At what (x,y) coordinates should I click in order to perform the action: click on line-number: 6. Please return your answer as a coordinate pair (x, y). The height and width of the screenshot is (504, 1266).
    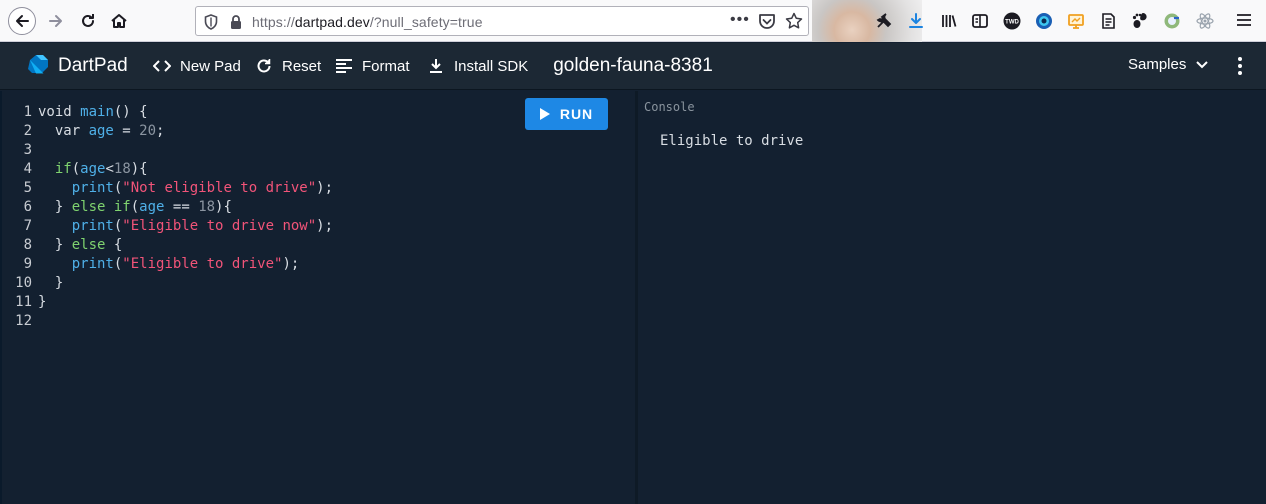
    Looking at the image, I should click on (27, 207).